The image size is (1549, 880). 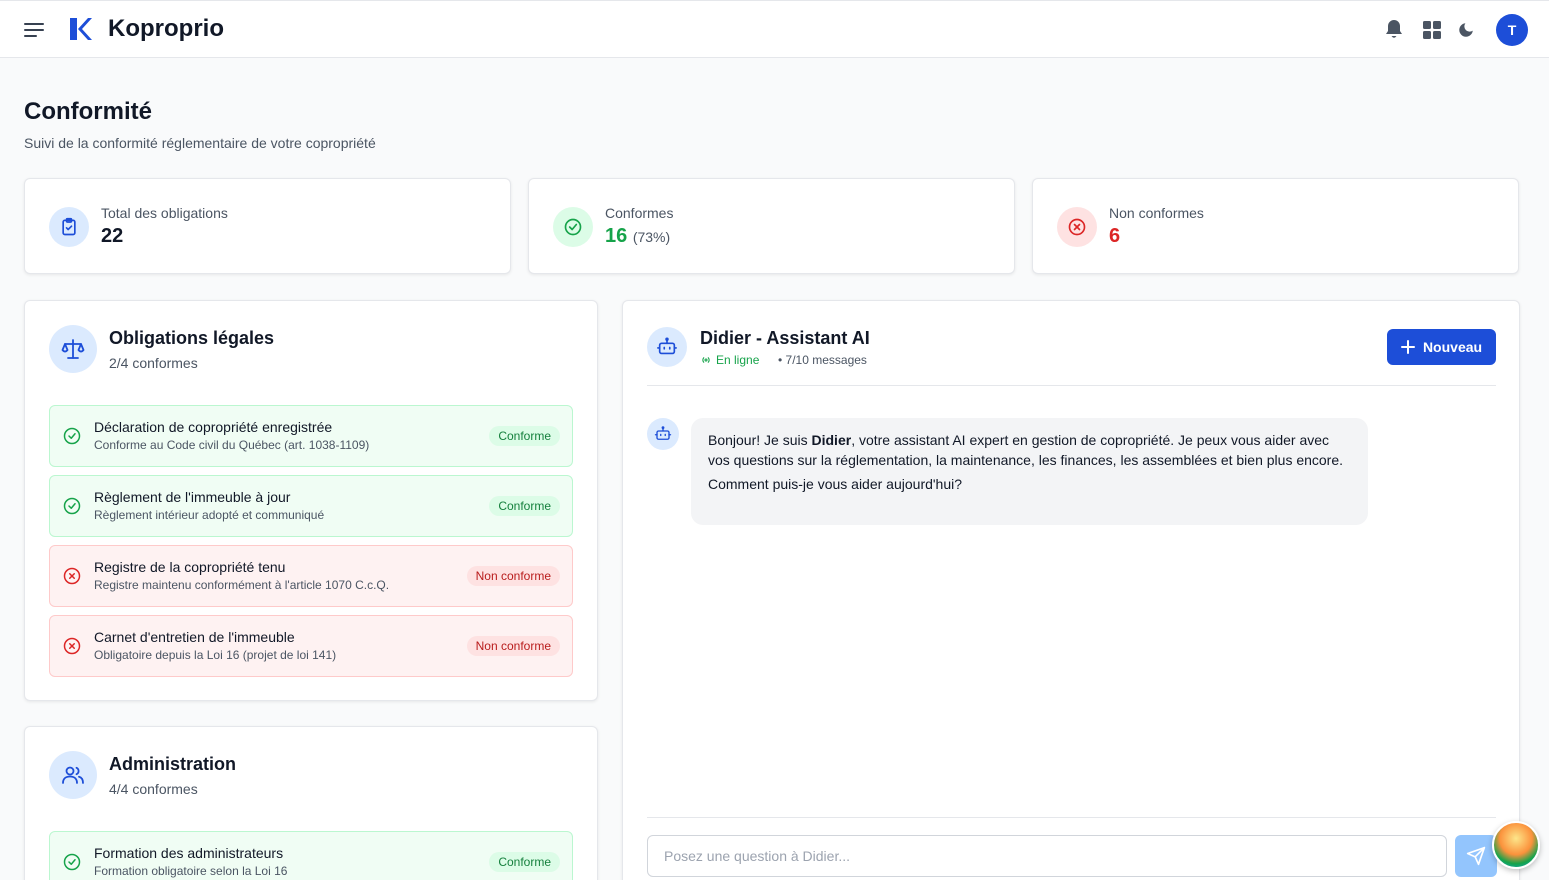 What do you see at coordinates (1115, 236) in the screenshot?
I see `stat-value: 6` at bounding box center [1115, 236].